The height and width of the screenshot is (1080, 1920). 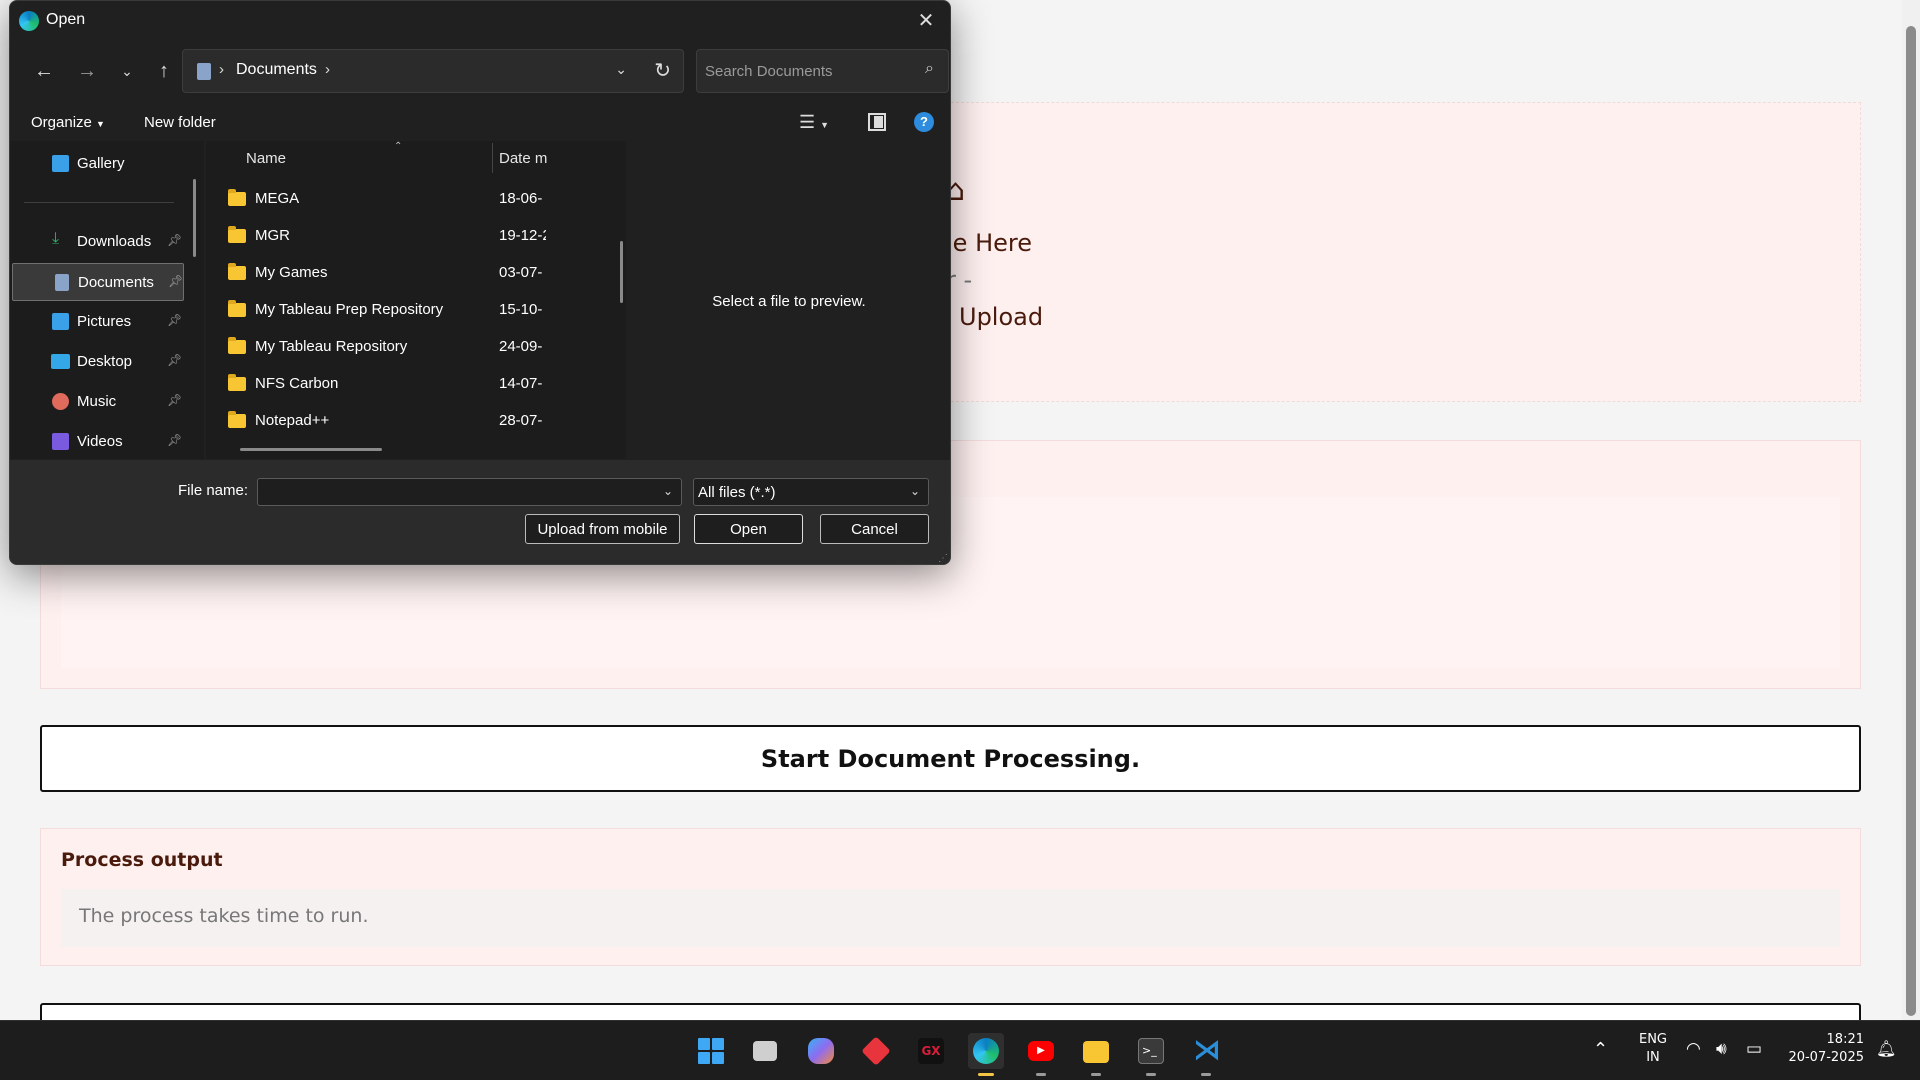 What do you see at coordinates (98, 242) in the screenshot?
I see `nav-item-downloads: ⤓ Downloads 📌︎` at bounding box center [98, 242].